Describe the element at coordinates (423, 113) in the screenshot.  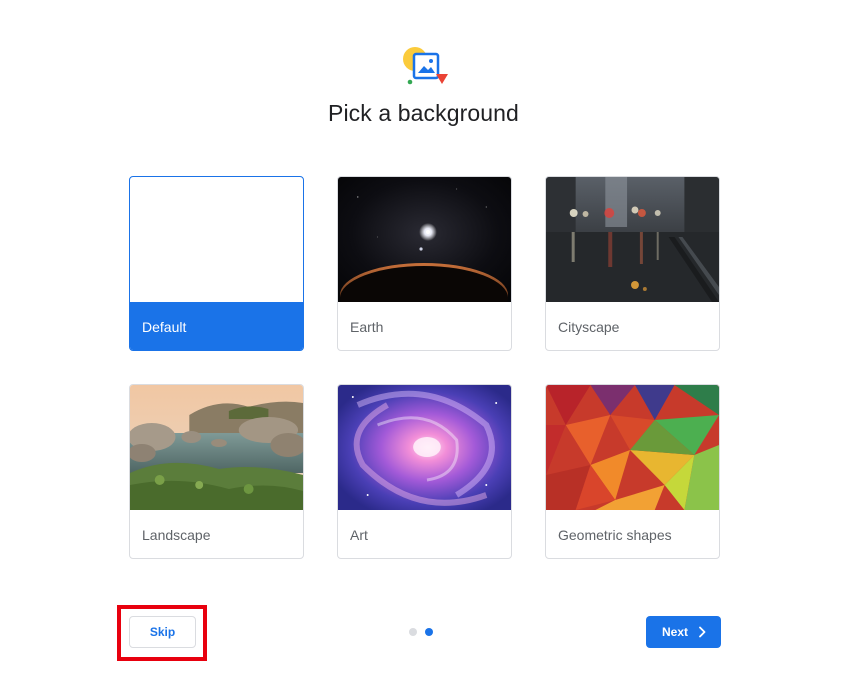
I see `page-title: Pick a background` at that location.